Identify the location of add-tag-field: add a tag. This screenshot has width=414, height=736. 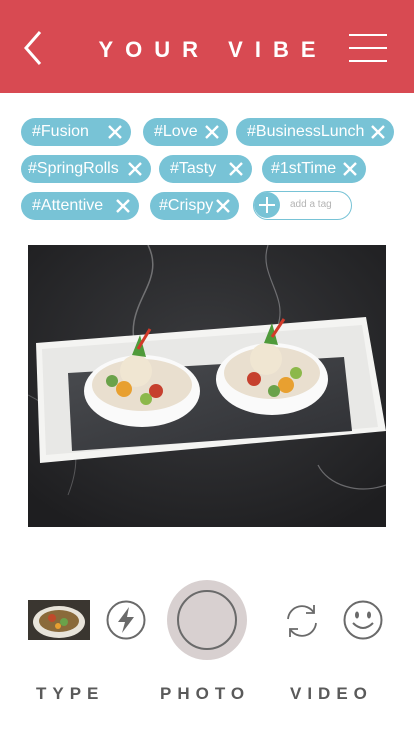
(302, 205).